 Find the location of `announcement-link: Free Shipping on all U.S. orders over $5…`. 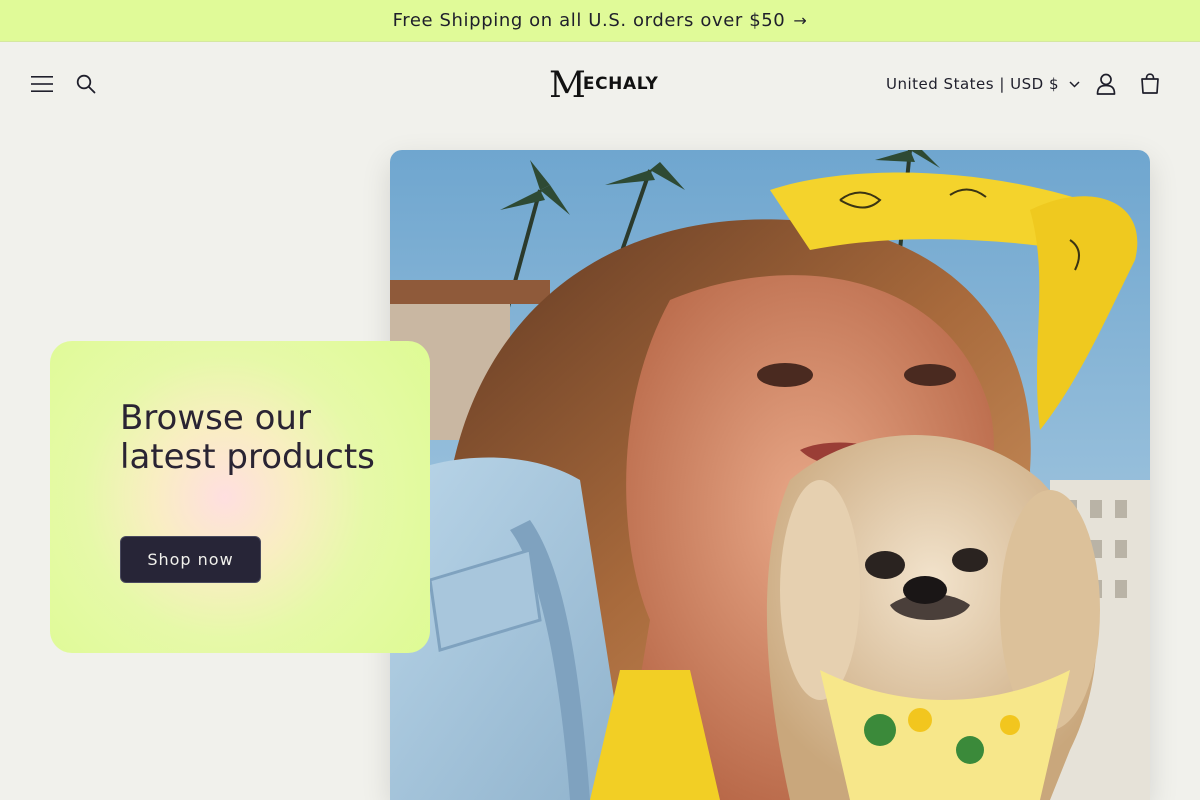

announcement-link: Free Shipping on all U.S. orders over $5… is located at coordinates (600, 20).